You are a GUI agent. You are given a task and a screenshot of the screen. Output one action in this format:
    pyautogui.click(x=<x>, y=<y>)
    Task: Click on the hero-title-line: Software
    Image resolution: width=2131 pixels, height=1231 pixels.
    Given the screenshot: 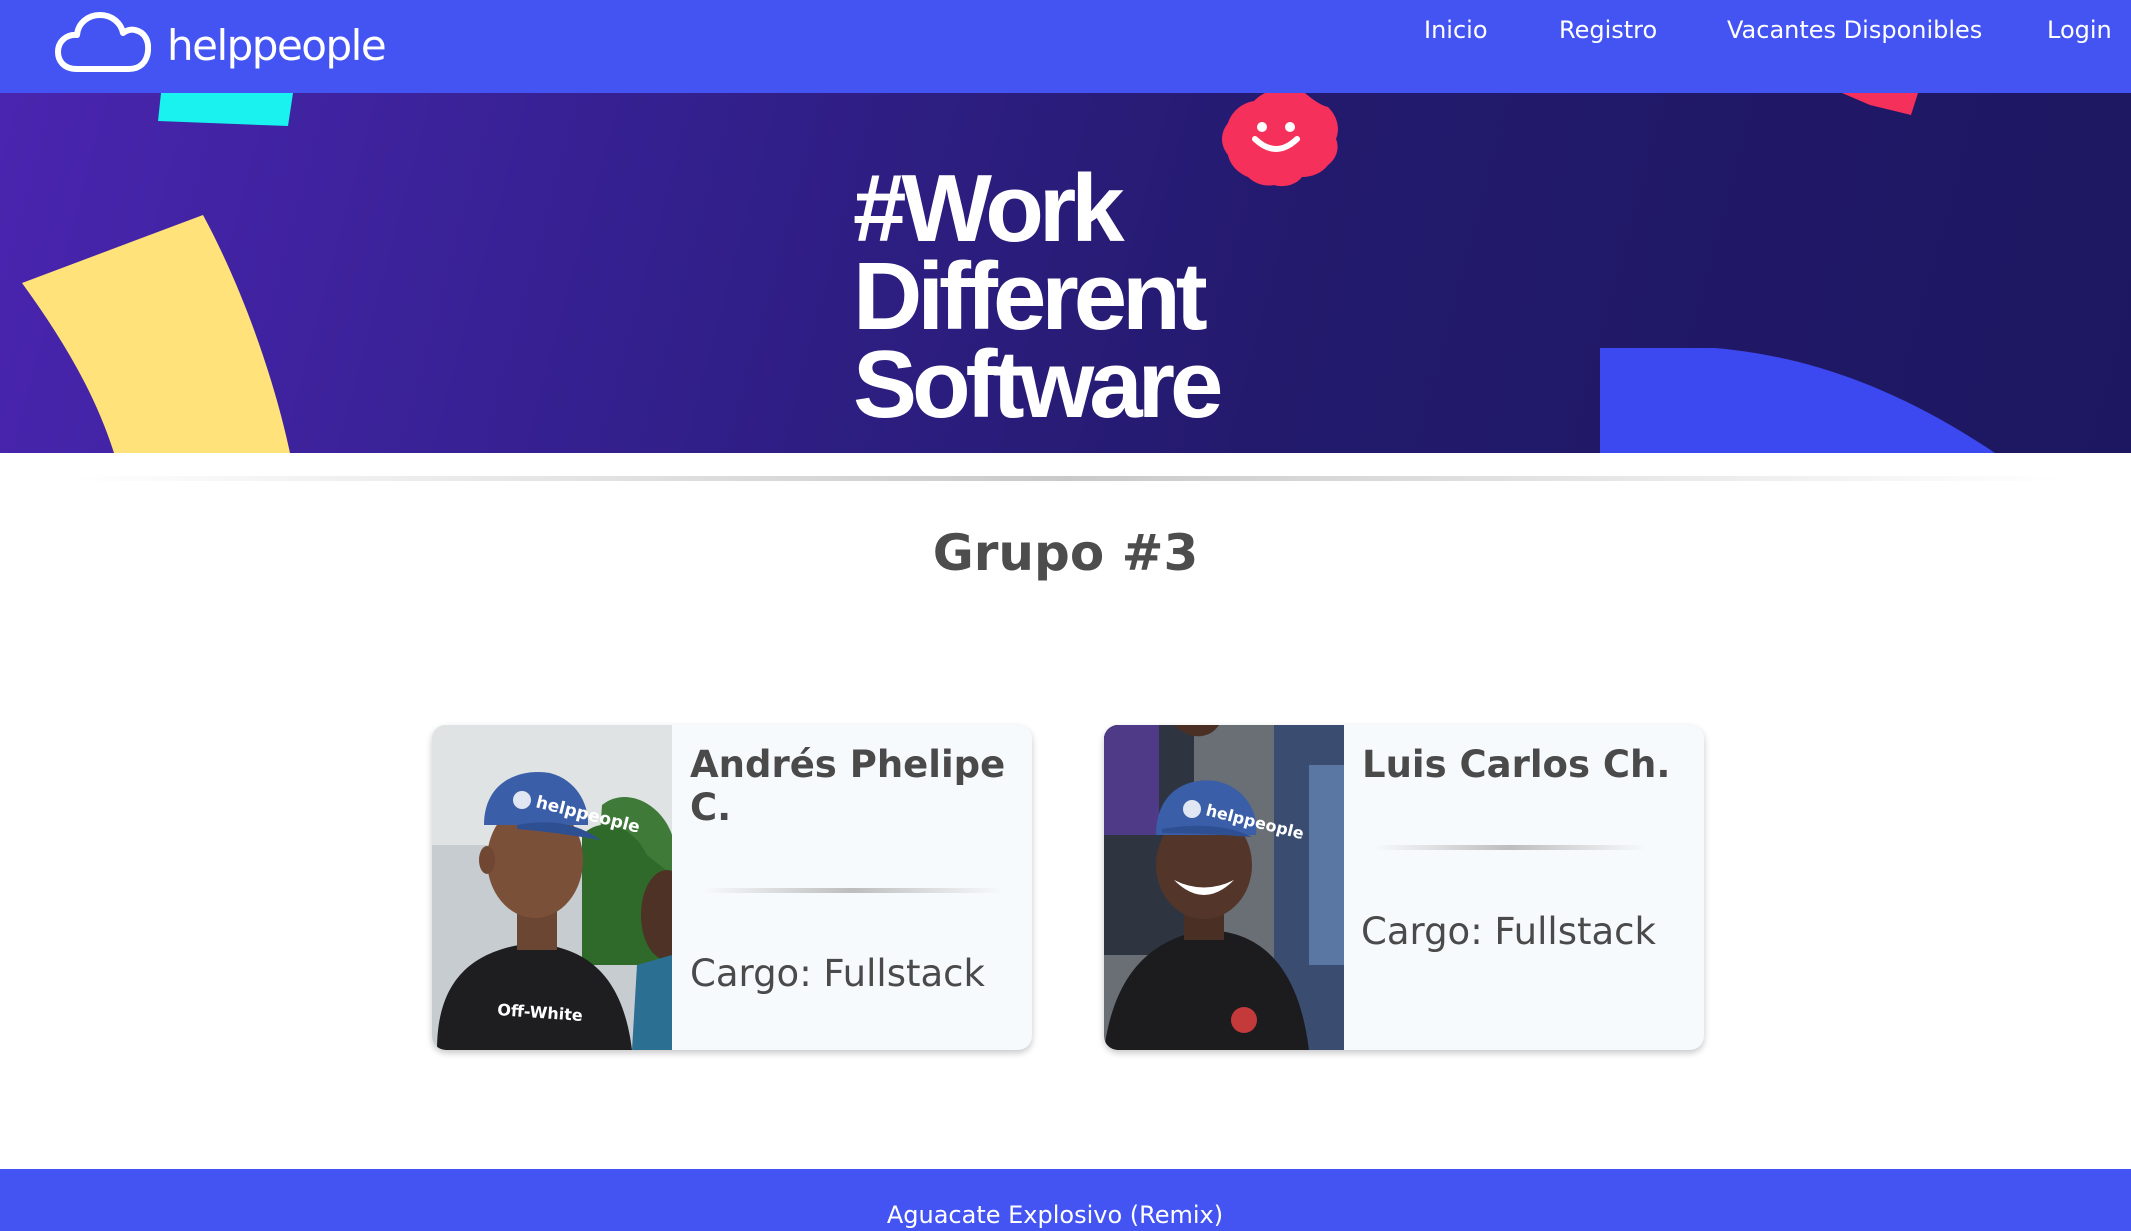 What is the action you would take?
    pyautogui.click(x=1038, y=384)
    